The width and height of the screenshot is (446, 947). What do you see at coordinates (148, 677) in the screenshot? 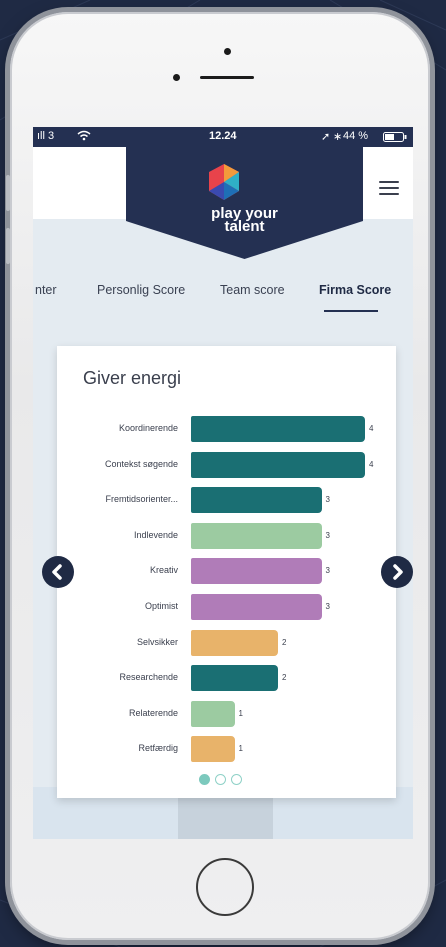
I see `bar-label: Researchende` at bounding box center [148, 677].